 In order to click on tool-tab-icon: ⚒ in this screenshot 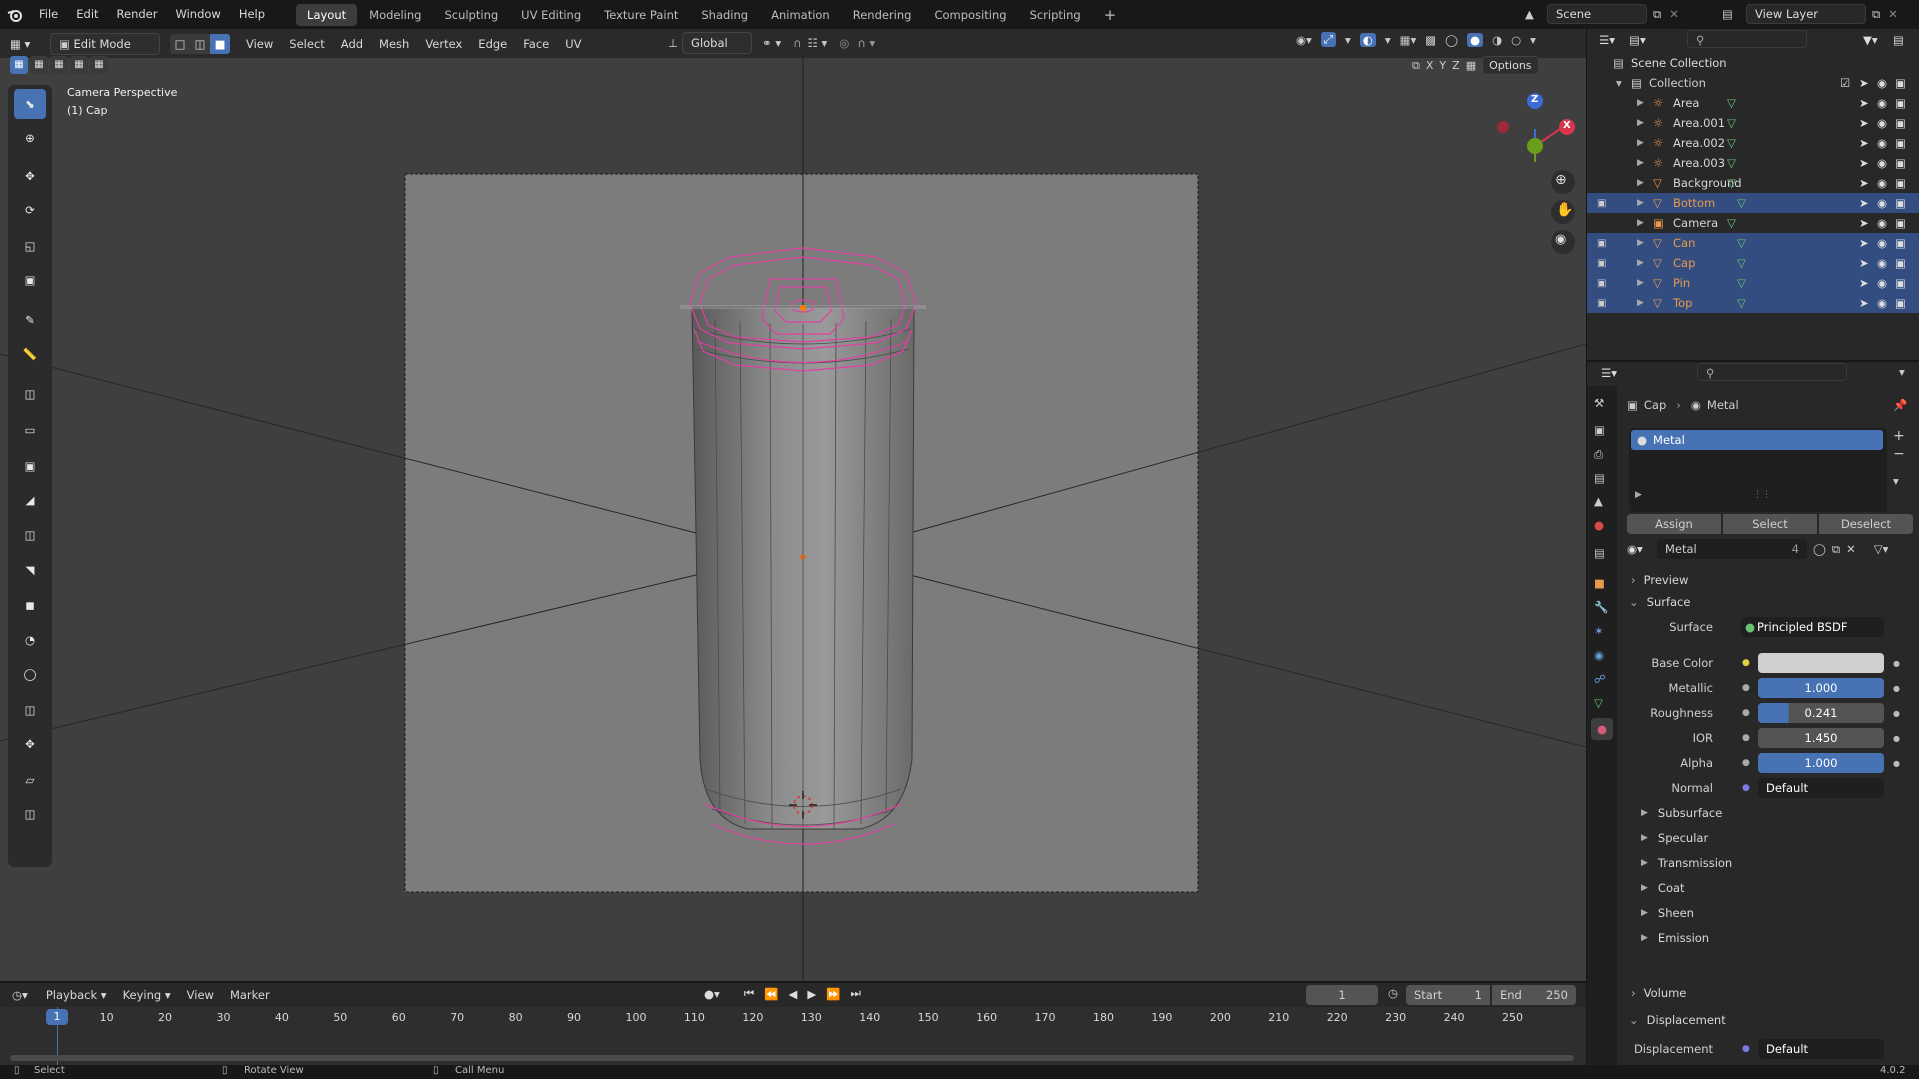, I will do `click(1599, 403)`.